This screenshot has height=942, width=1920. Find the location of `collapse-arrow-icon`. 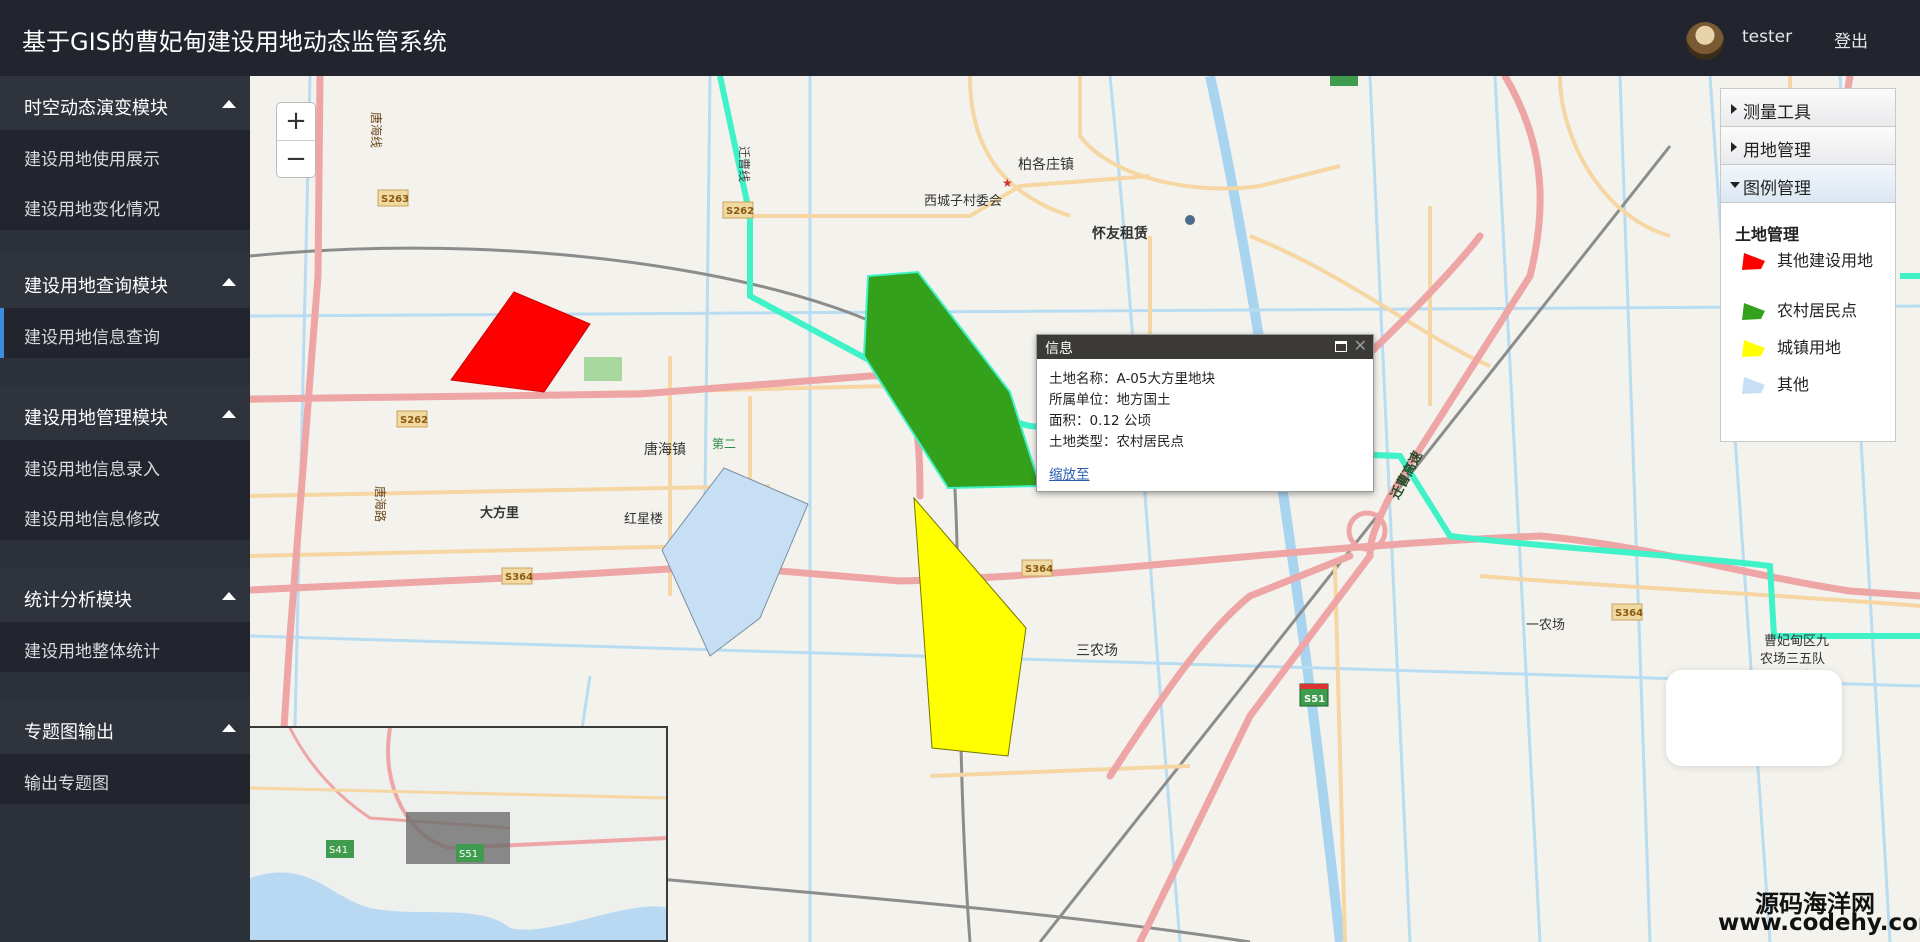

collapse-arrow-icon is located at coordinates (1735, 185).